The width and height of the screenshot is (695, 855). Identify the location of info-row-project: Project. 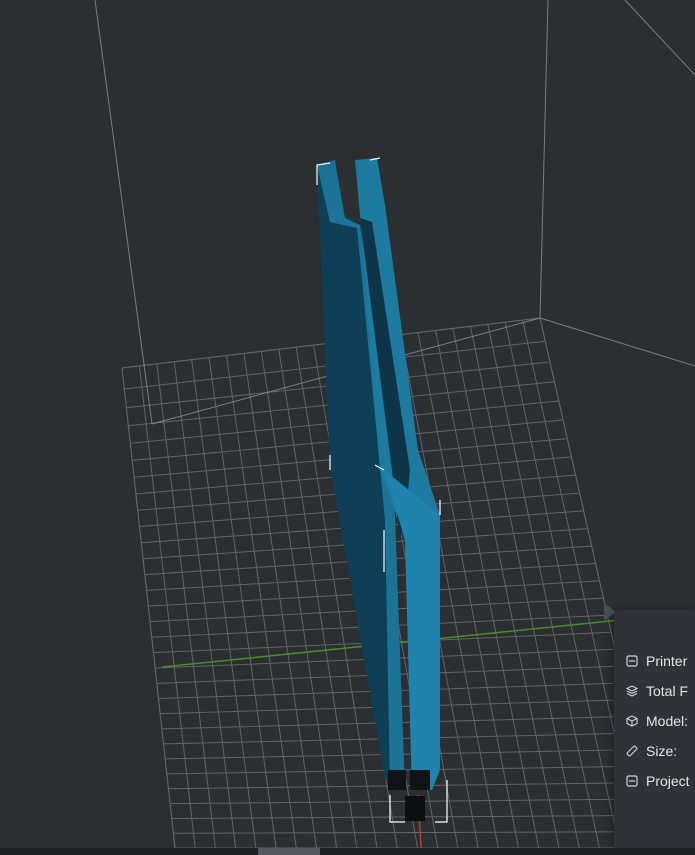
(658, 781).